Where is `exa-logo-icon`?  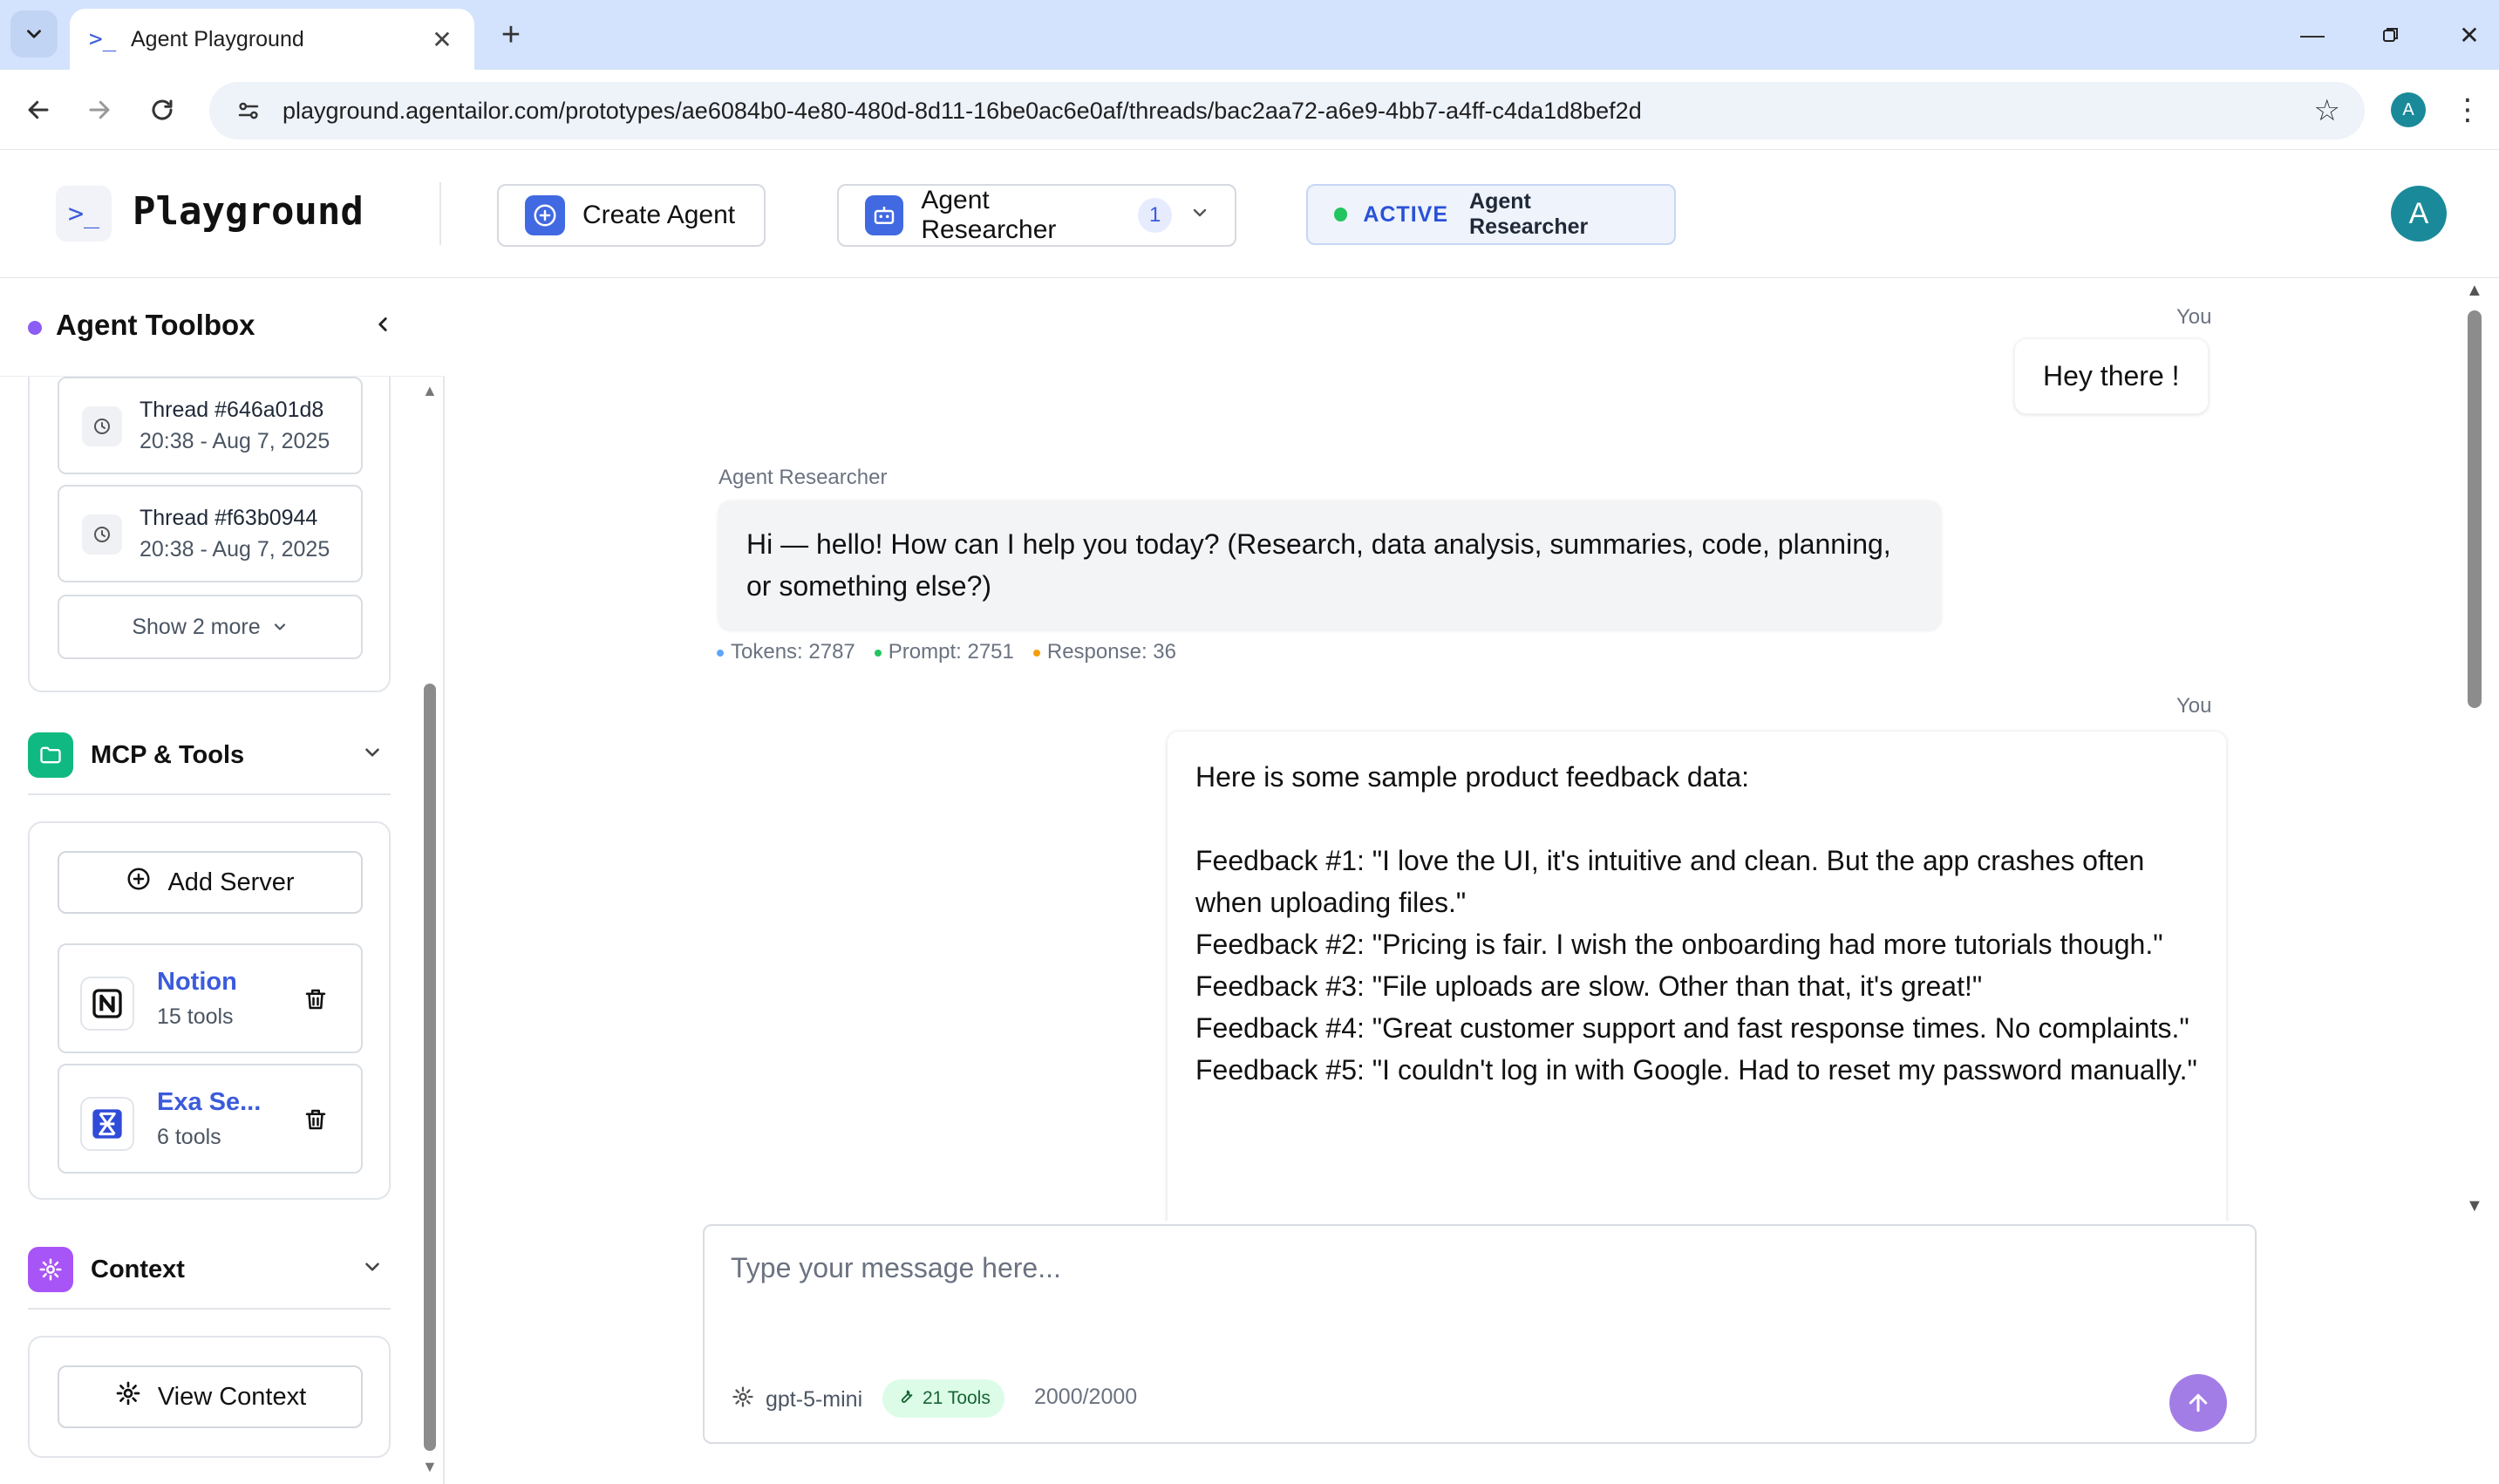 exa-logo-icon is located at coordinates (107, 1124).